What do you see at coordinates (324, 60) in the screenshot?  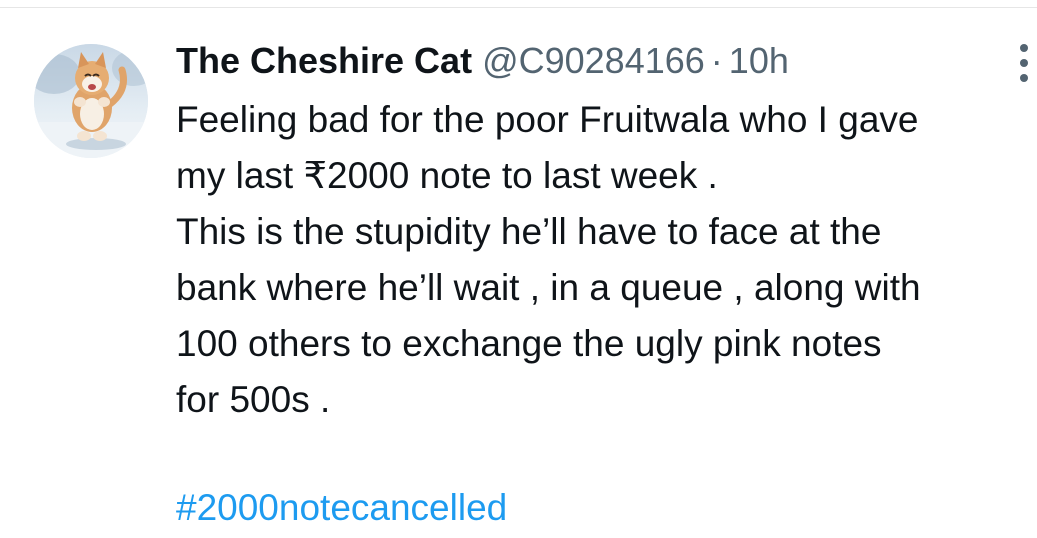 I see `display-name: The Cheshire Cat` at bounding box center [324, 60].